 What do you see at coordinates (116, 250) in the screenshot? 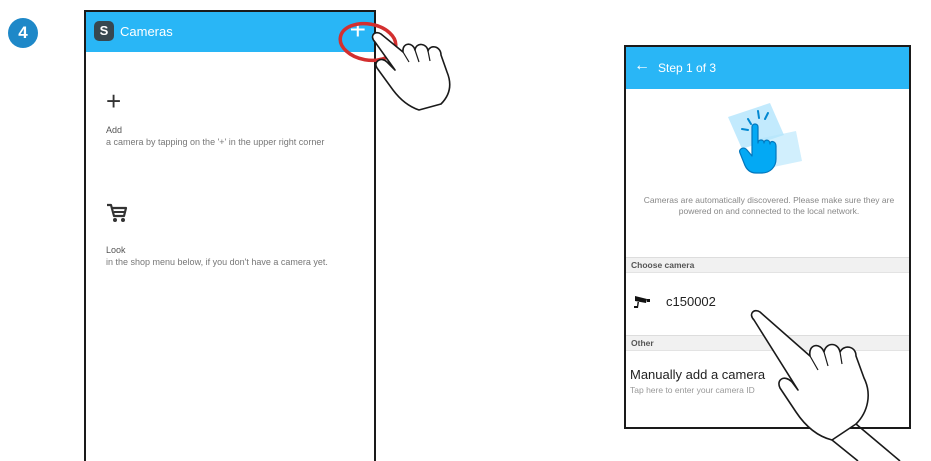
I see `look-section-title: Look` at bounding box center [116, 250].